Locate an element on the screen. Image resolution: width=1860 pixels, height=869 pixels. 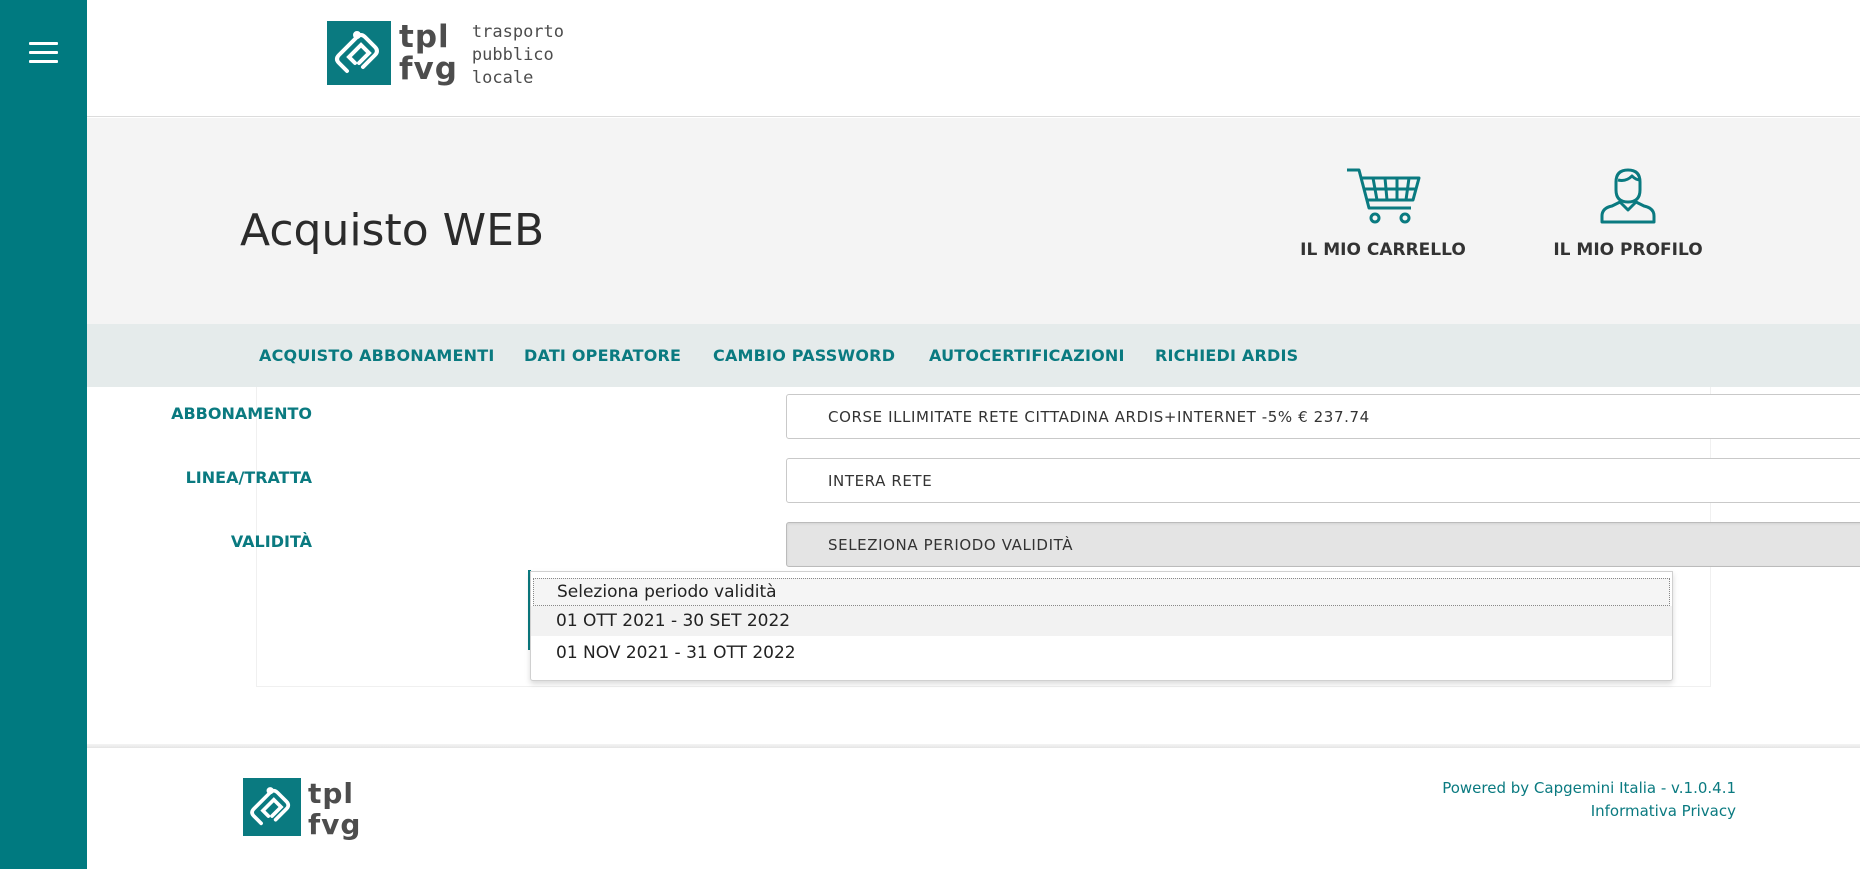
linea-tratta-label: LINEA/TRATTA is located at coordinates (248, 477).